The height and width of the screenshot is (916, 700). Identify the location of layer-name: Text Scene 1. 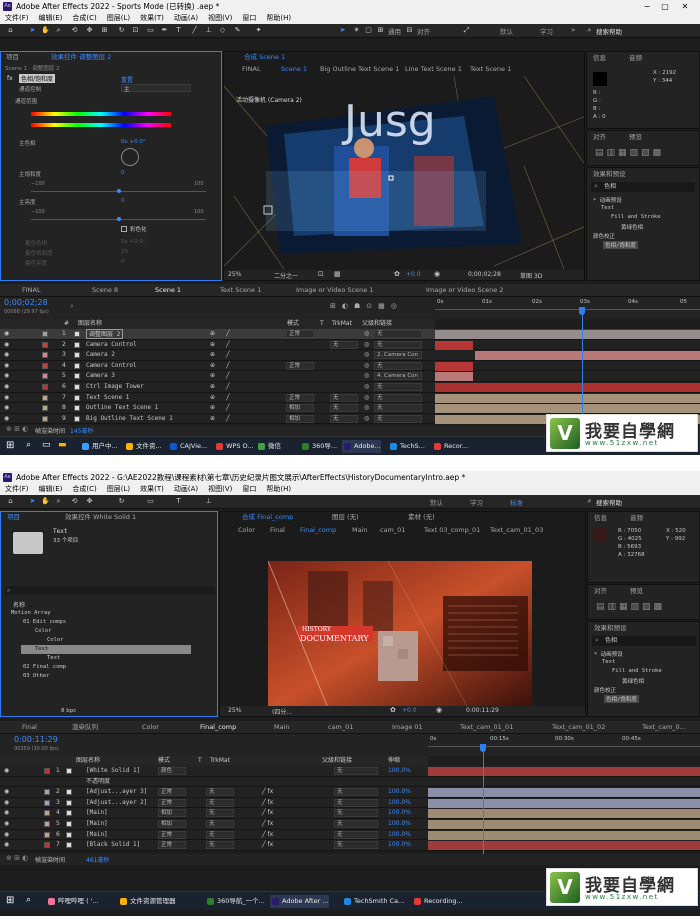
(107, 398).